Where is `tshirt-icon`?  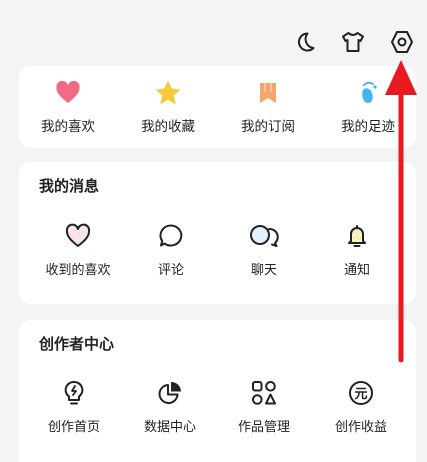
tshirt-icon is located at coordinates (353, 42).